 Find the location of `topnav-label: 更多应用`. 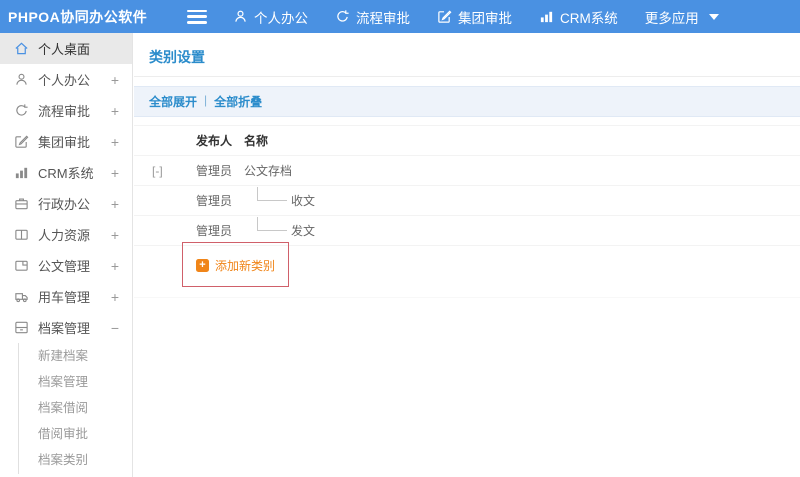

topnav-label: 更多应用 is located at coordinates (671, 18).